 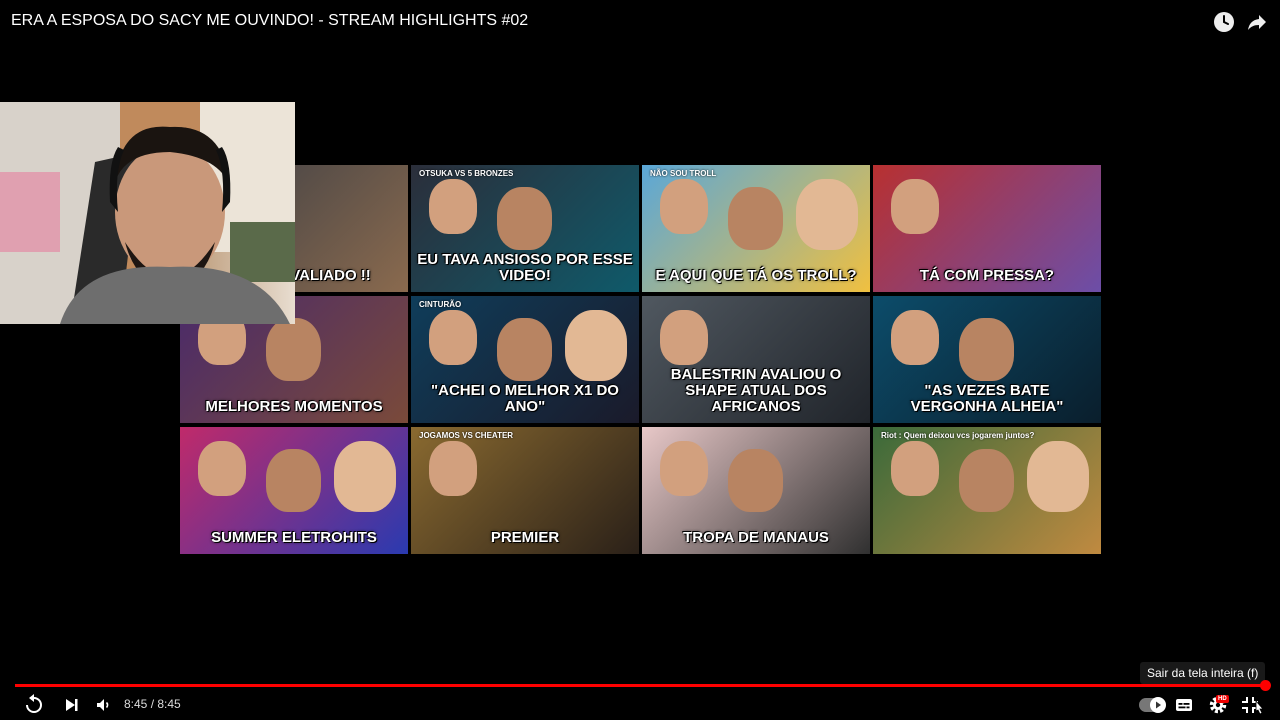 I want to click on end-screen-video-thumbnail: TROPA DE MANAUS, so click(x=756, y=490).